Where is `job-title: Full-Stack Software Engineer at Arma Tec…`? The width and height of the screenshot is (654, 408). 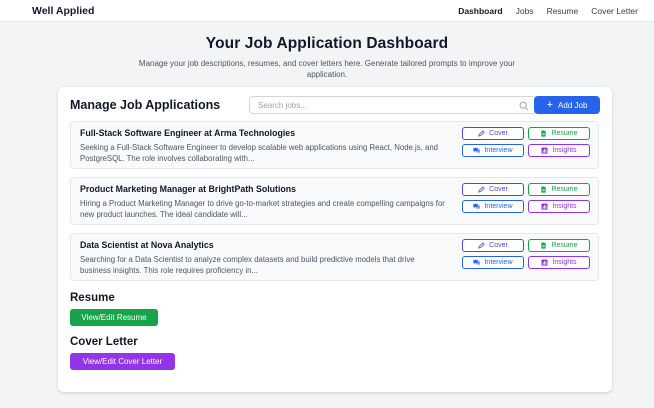 job-title: Full-Stack Software Engineer at Arma Tec… is located at coordinates (187, 133).